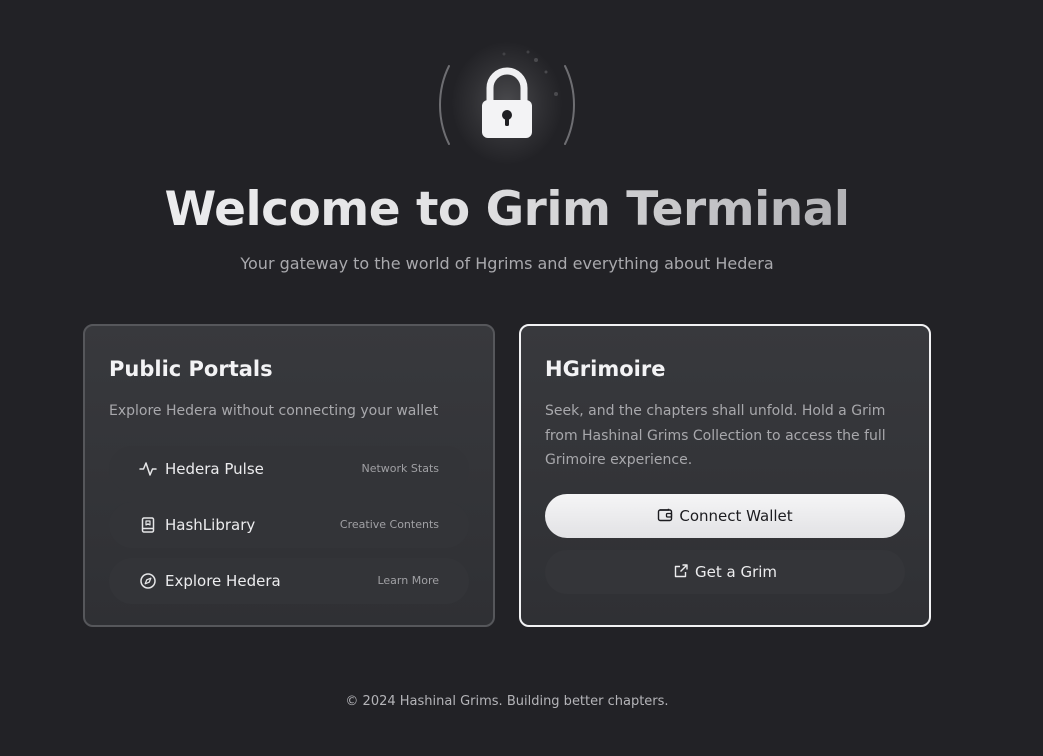  What do you see at coordinates (214, 469) in the screenshot?
I see `portal-item-label: Hedera Pulse` at bounding box center [214, 469].